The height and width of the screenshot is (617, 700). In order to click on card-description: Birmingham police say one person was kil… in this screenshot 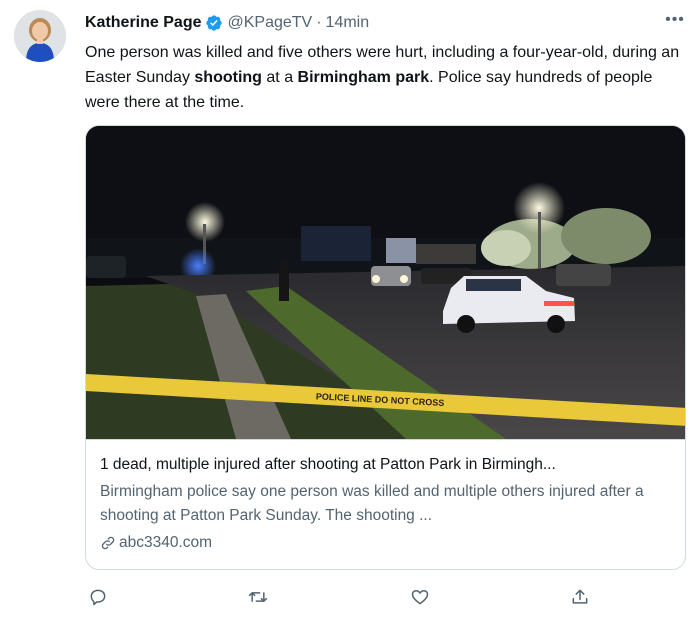, I will do `click(372, 503)`.